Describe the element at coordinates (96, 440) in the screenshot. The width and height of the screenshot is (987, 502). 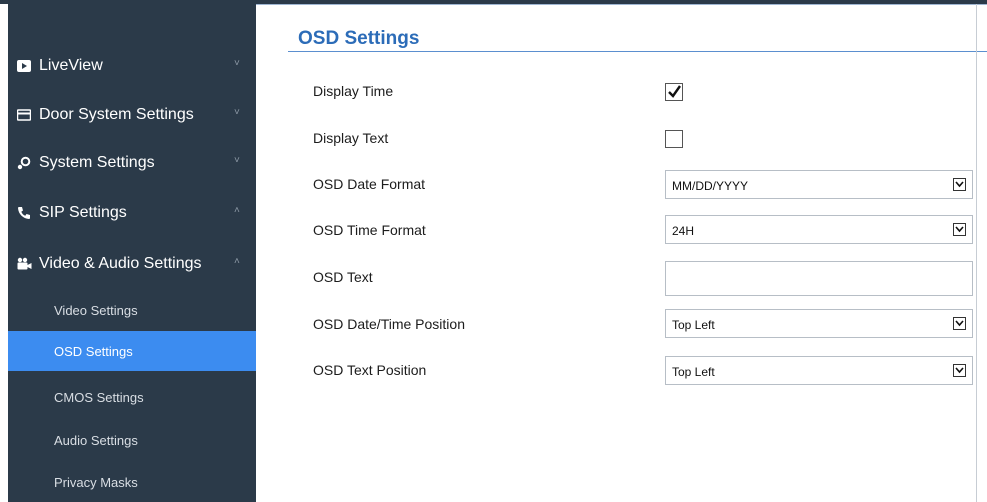
I see `sidebar-subitem-label: Audio Settings` at that location.